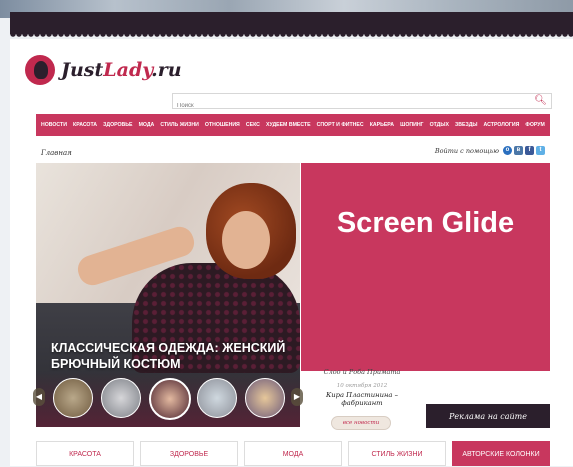  I want to click on social-login: Войти с помощью o в f t, so click(490, 150).